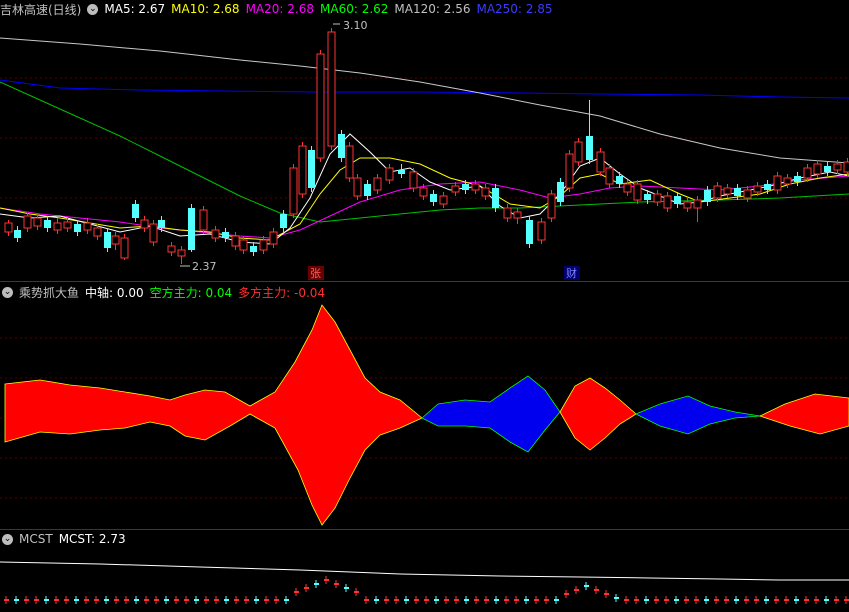 This screenshot has height=612, width=849. What do you see at coordinates (514, 9) in the screenshot?
I see `ma250-label: MA250: 2.85` at bounding box center [514, 9].